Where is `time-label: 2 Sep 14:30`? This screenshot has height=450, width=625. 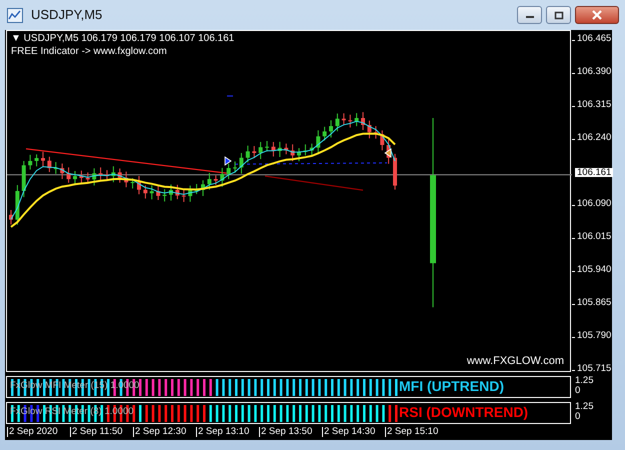 time-label: 2 Sep 14:30 is located at coordinates (349, 432).